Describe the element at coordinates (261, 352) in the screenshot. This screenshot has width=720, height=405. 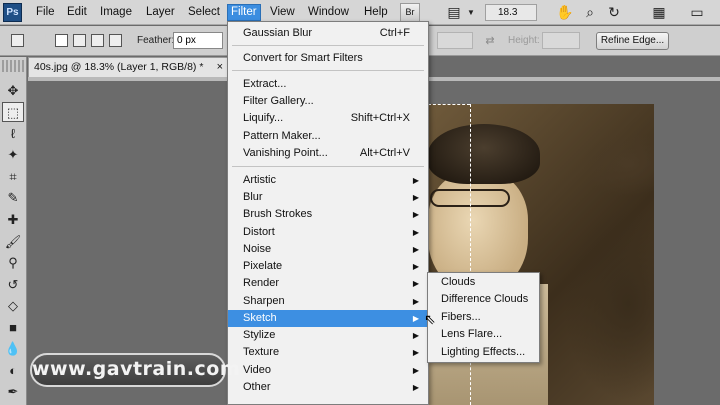
I see `menu-item-label: Texture` at that location.